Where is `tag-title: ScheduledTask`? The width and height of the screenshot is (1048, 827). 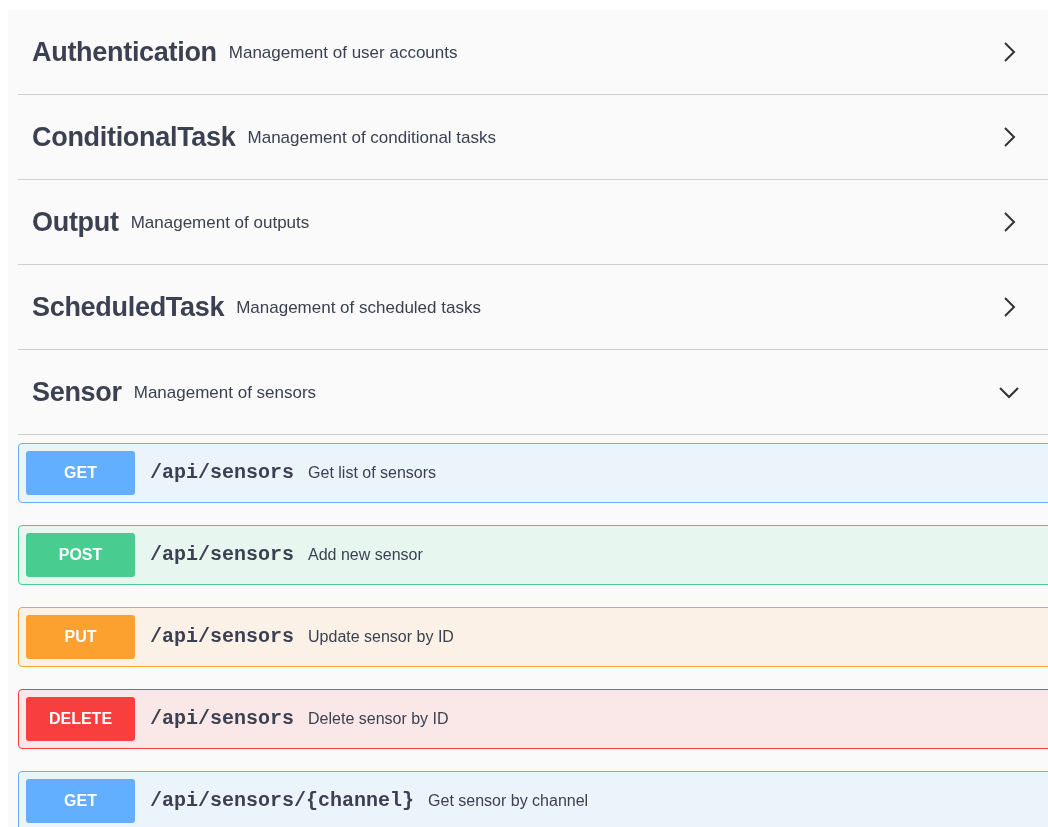
tag-title: ScheduledTask is located at coordinates (128, 307).